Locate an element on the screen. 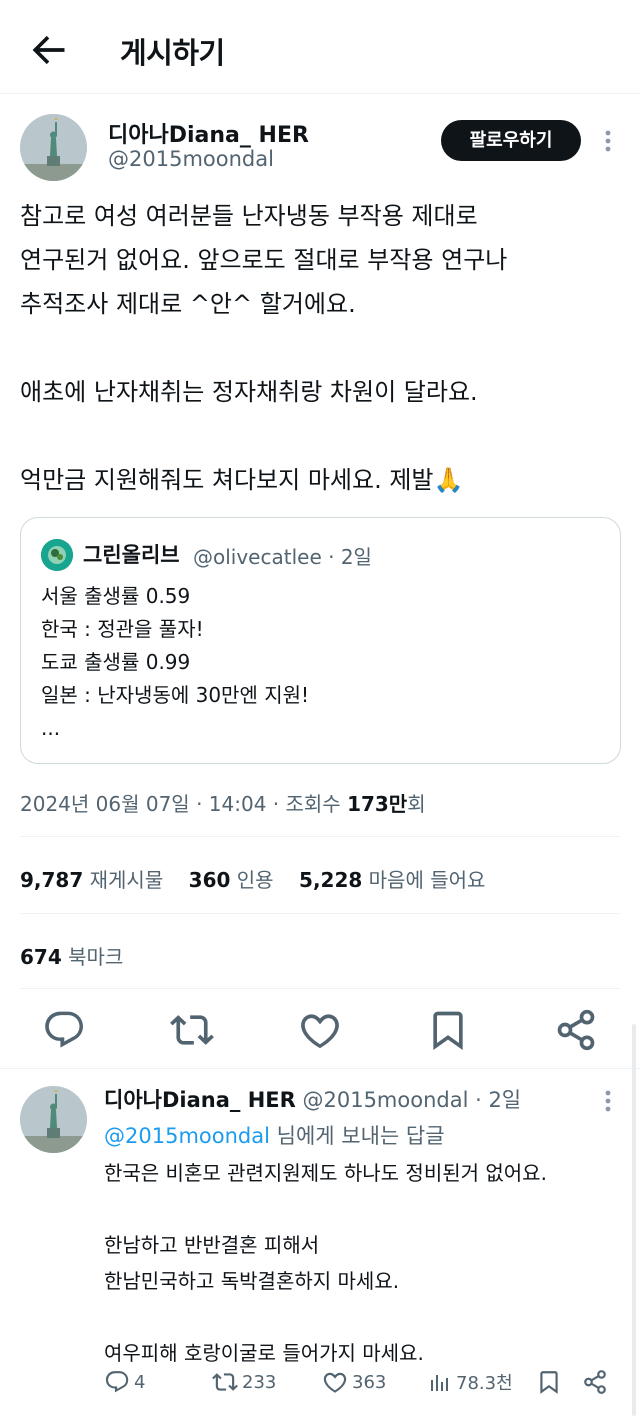 The width and height of the screenshot is (640, 1416). quoted-text-line: 서울 출생률 0.59 is located at coordinates (116, 596).